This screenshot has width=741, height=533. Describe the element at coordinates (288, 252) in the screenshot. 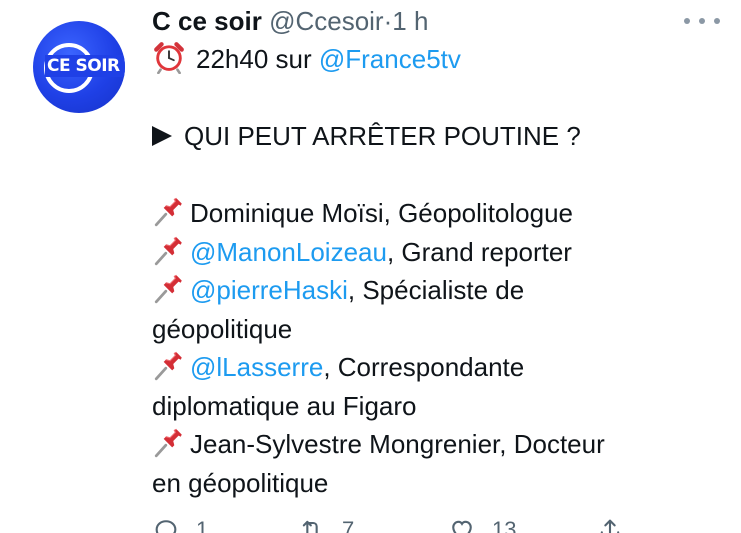

I see `mention-link: @ManonLoizeau` at that location.